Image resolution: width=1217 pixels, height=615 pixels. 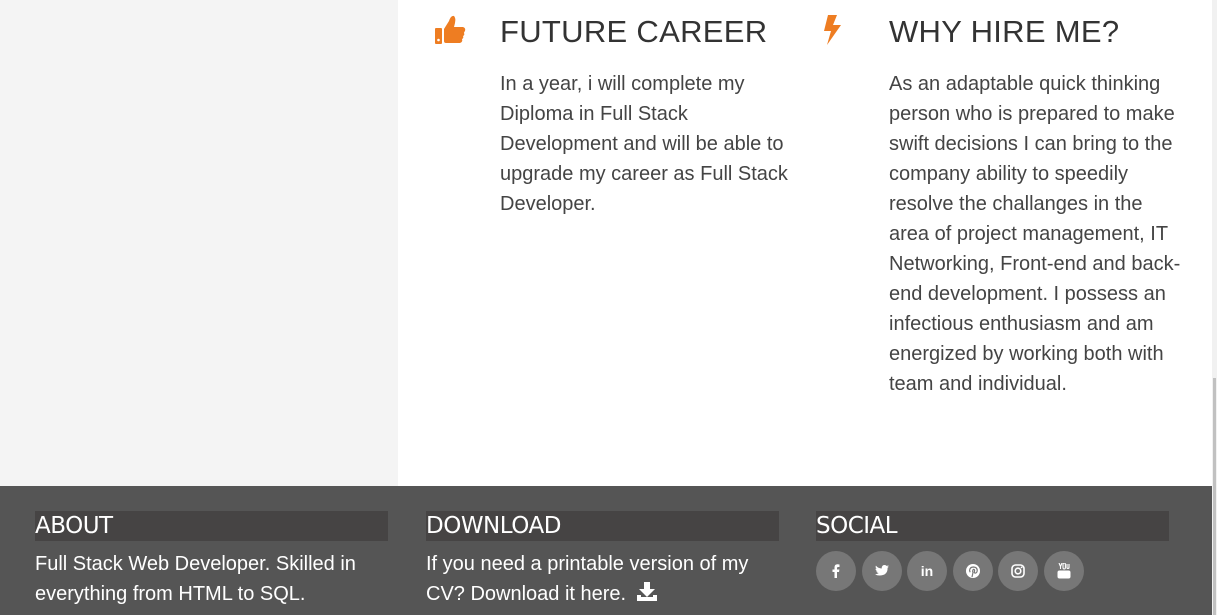 I want to click on pinterest-icon, so click(x=973, y=571).